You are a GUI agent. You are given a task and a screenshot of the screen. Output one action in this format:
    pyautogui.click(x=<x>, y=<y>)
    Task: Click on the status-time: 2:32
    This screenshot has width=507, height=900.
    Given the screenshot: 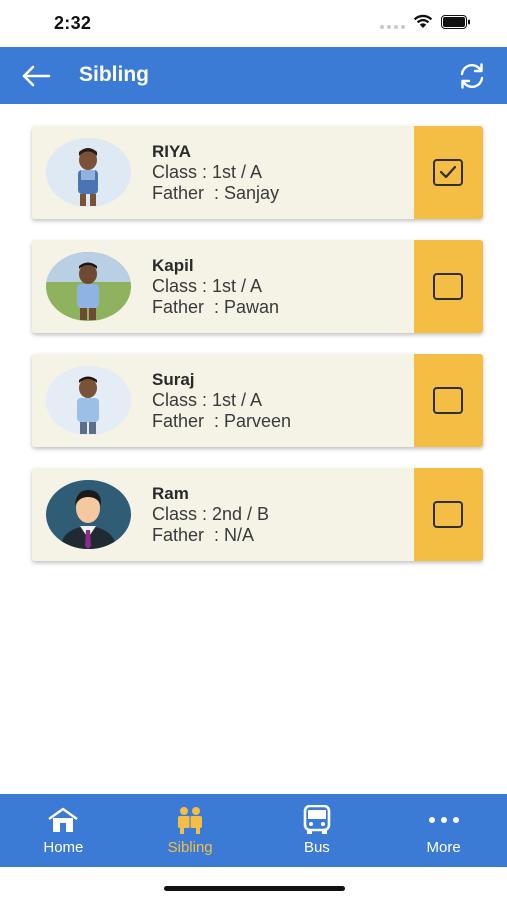 What is the action you would take?
    pyautogui.click(x=73, y=23)
    